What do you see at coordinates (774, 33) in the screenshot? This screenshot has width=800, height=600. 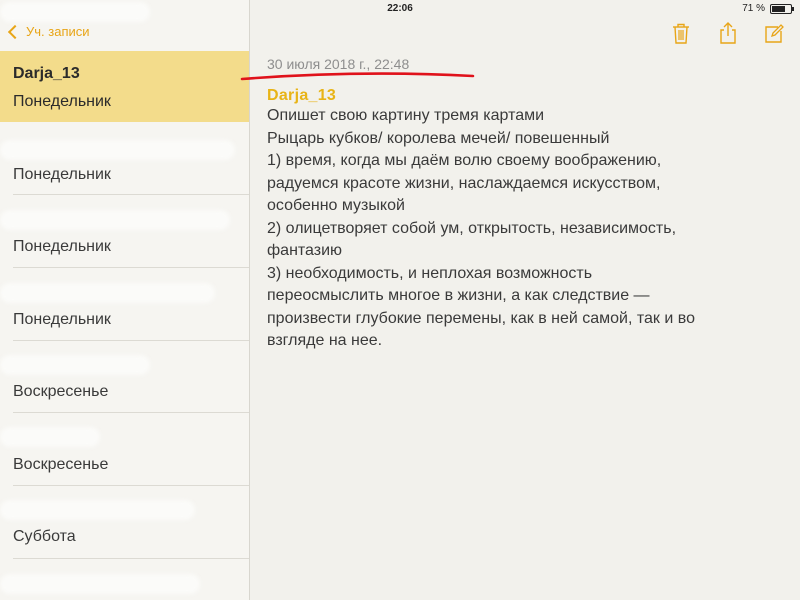 I see `compose-icon` at bounding box center [774, 33].